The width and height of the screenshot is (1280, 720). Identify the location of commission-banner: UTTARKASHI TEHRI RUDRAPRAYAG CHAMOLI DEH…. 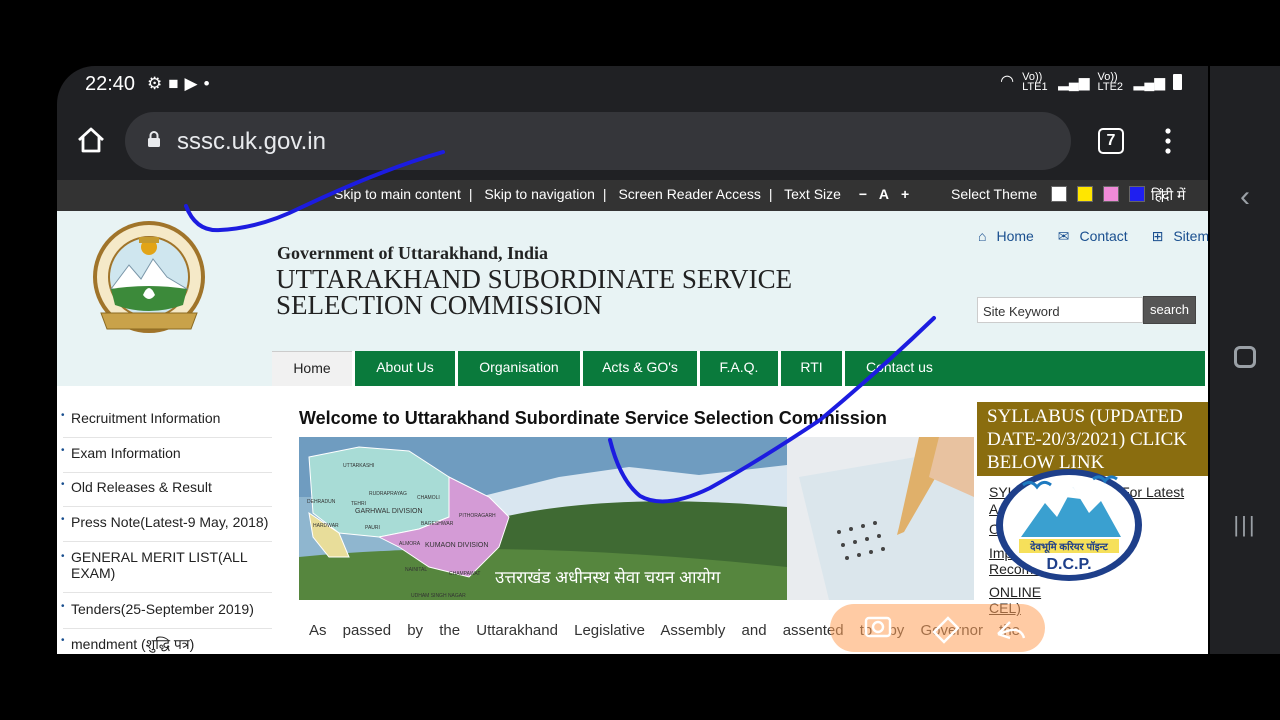
(636, 518).